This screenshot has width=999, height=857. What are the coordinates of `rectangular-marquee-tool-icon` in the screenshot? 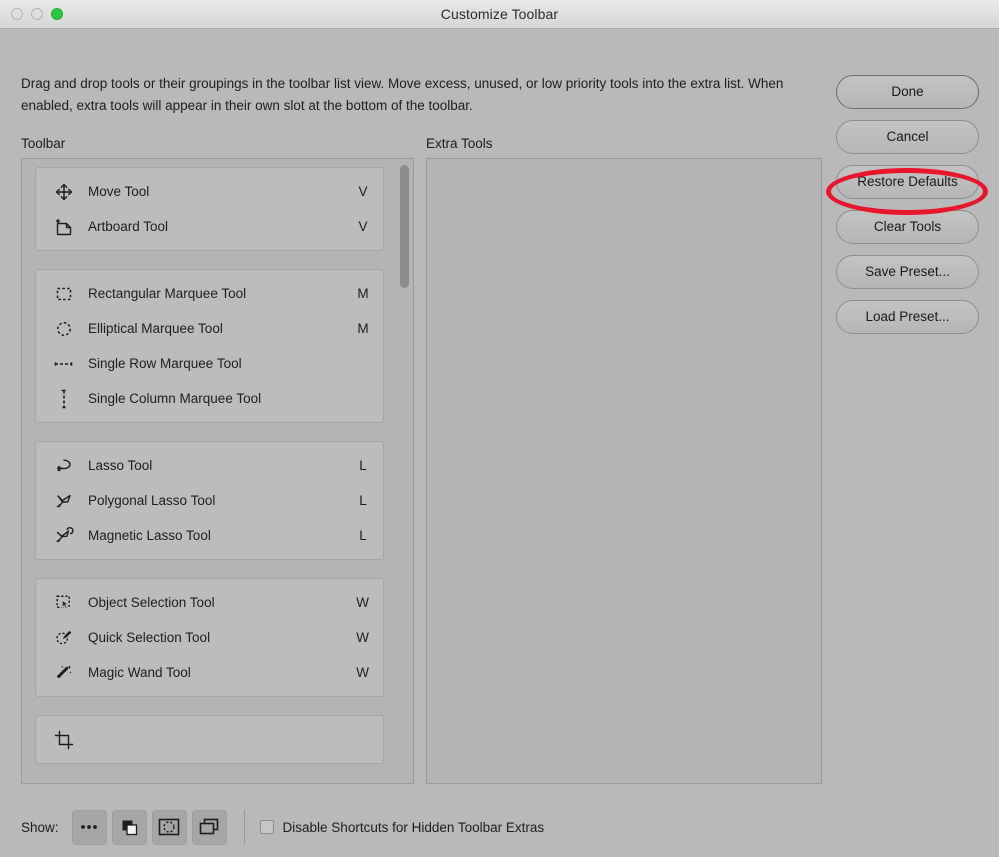 It's located at (64, 294).